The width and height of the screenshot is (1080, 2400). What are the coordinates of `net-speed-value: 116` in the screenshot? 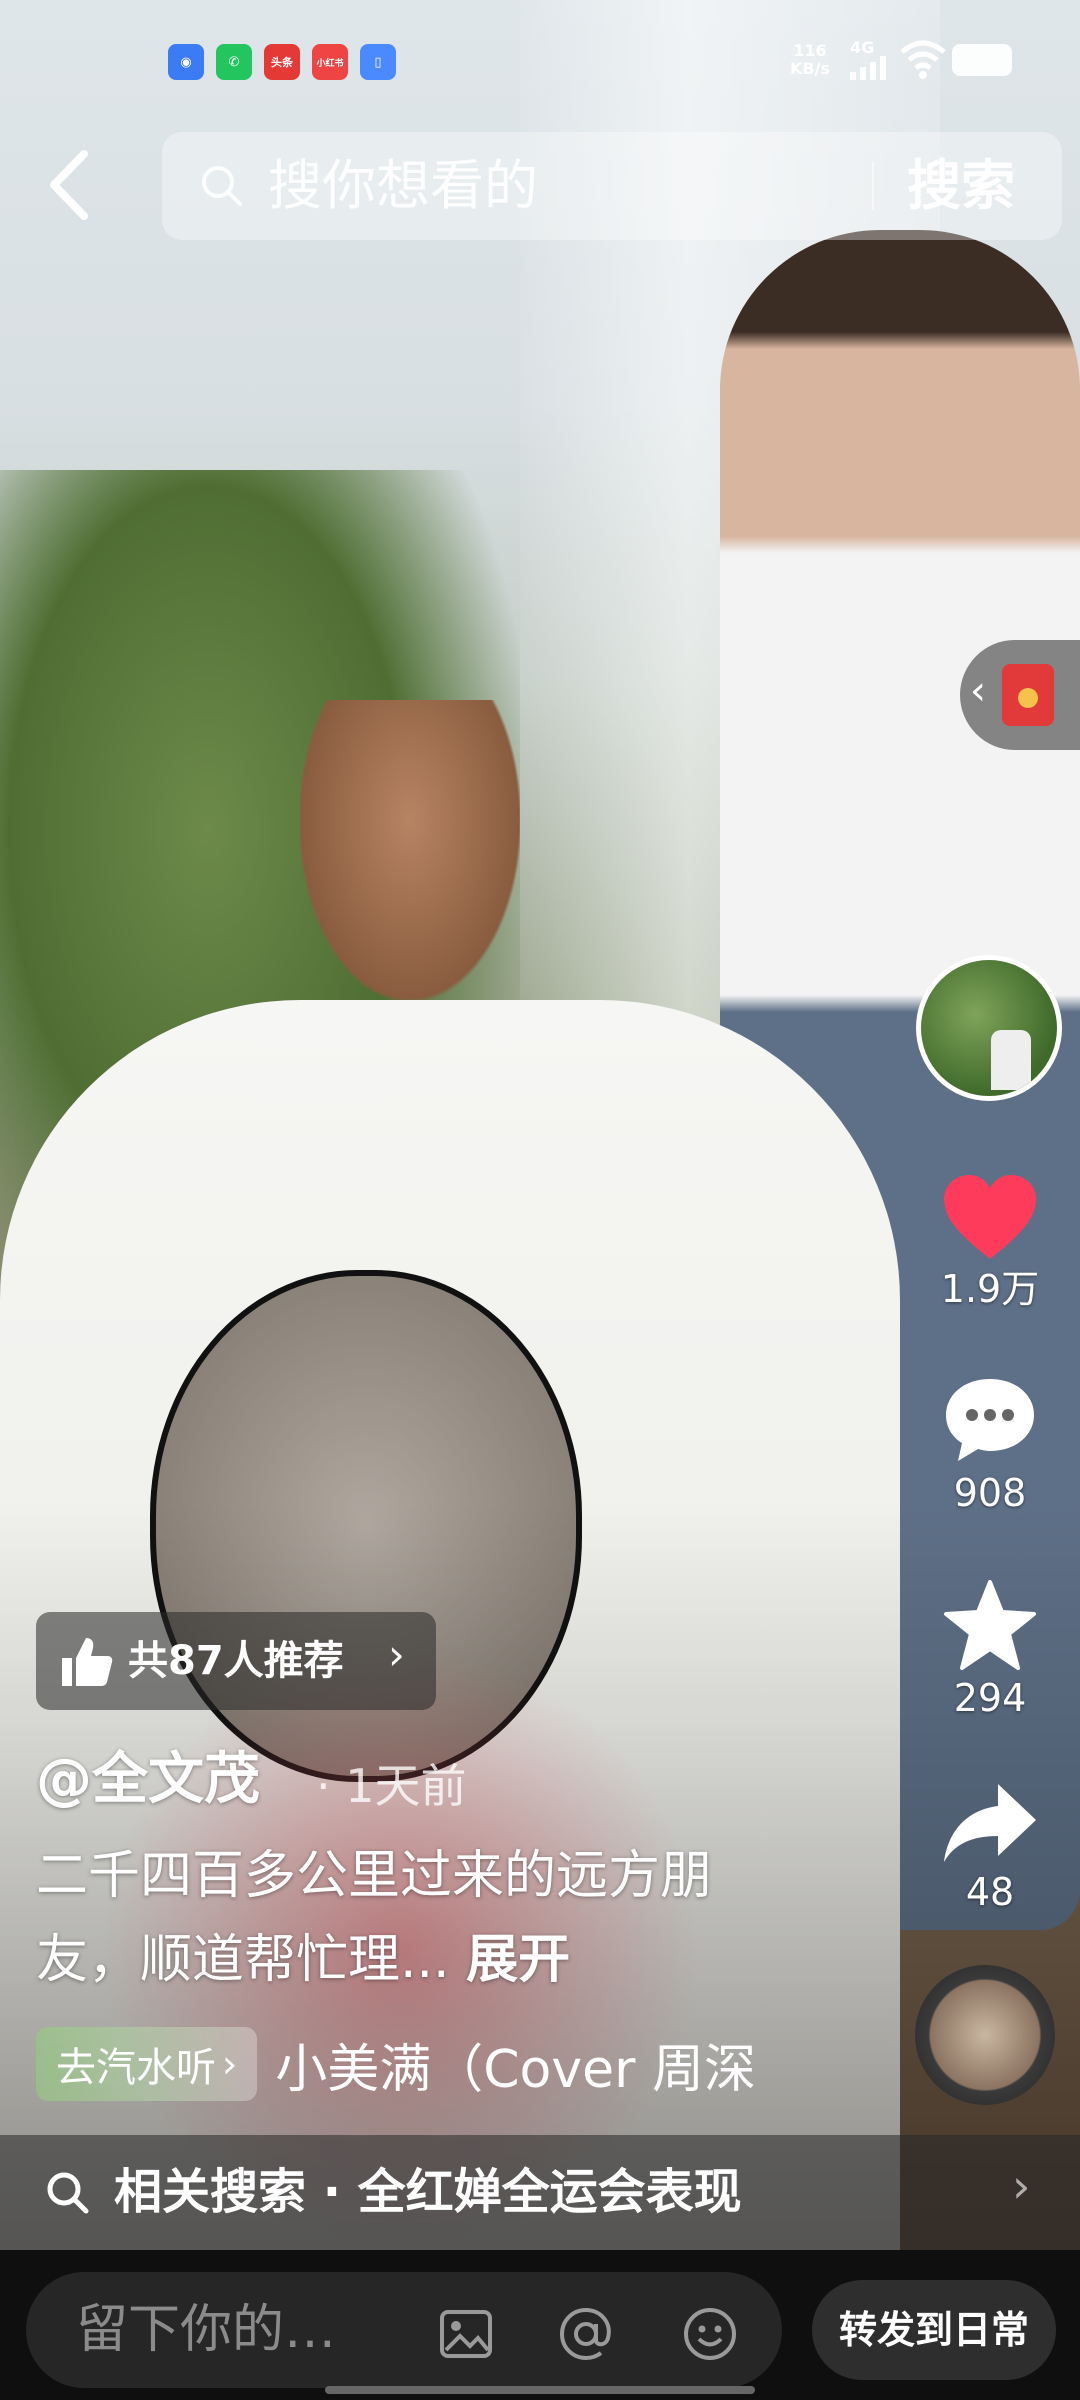 It's located at (810, 50).